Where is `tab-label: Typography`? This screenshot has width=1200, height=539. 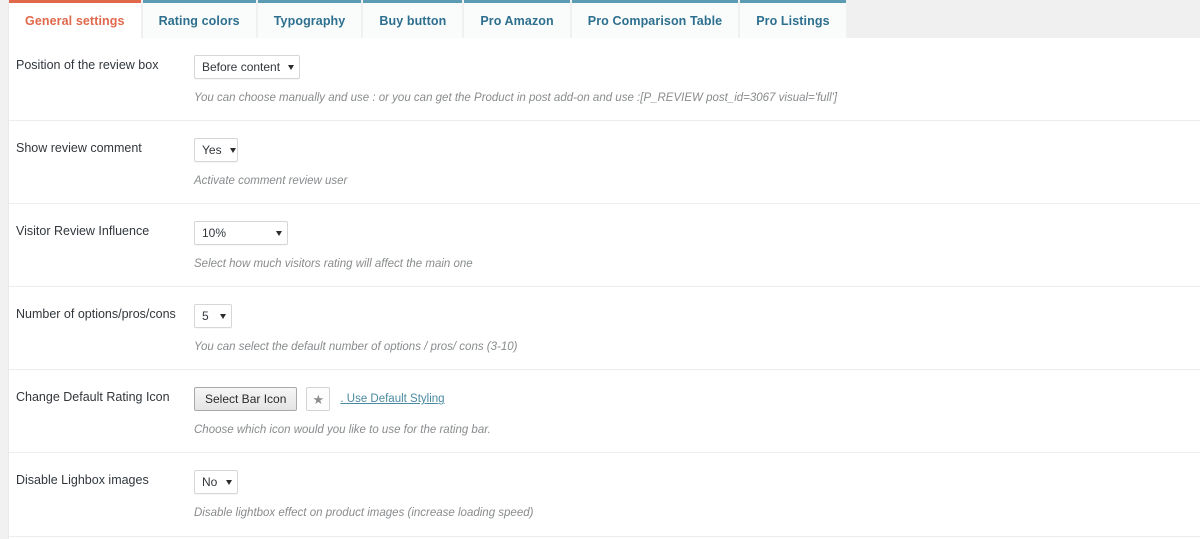
tab-label: Typography is located at coordinates (309, 20).